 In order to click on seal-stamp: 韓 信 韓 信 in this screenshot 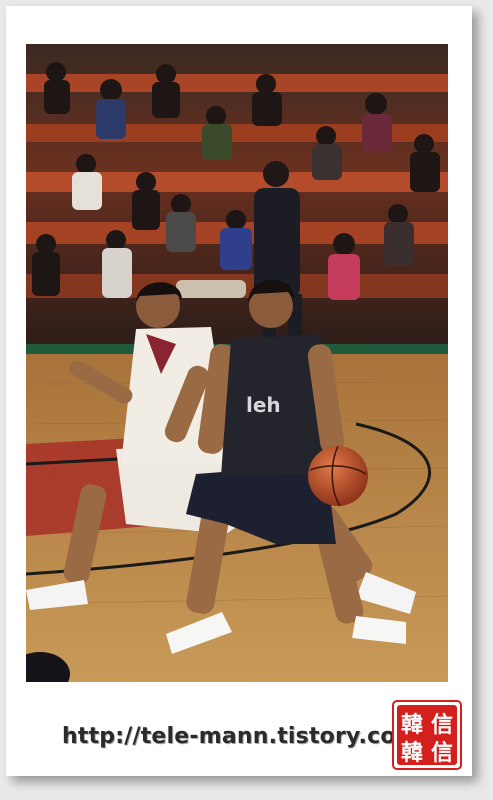, I will do `click(427, 735)`.